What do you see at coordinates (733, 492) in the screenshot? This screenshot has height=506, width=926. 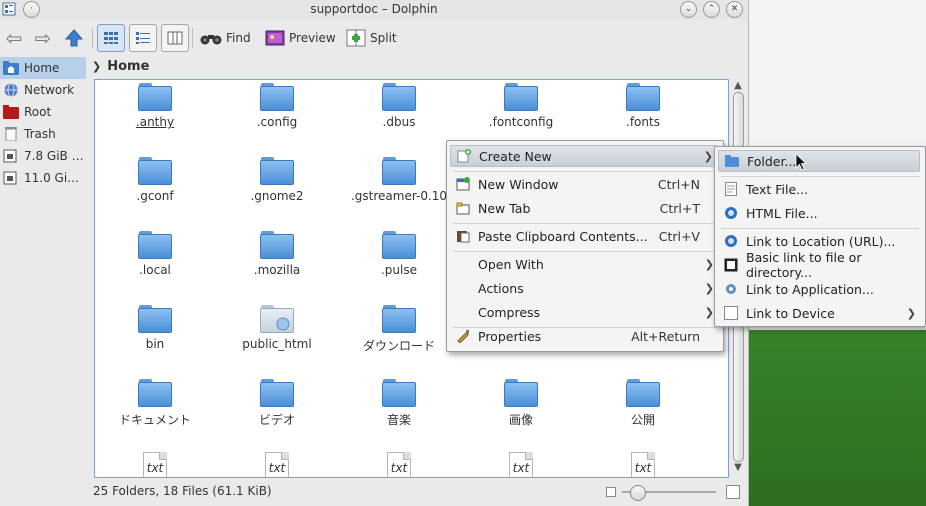 I see `zoom-in-icon` at bounding box center [733, 492].